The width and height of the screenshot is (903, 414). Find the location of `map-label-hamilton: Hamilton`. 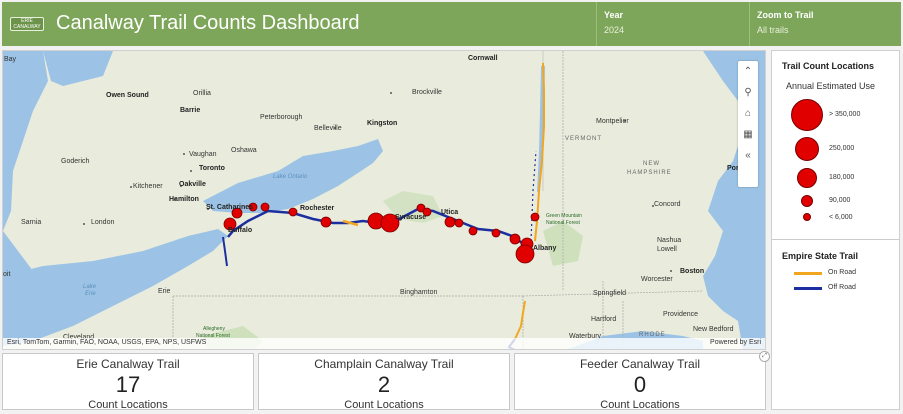

map-label-hamilton: Hamilton is located at coordinates (184, 199).